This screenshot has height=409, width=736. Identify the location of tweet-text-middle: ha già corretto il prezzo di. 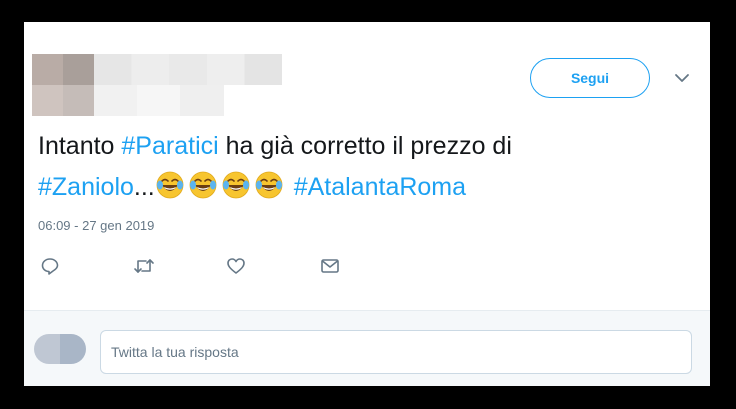
(365, 146).